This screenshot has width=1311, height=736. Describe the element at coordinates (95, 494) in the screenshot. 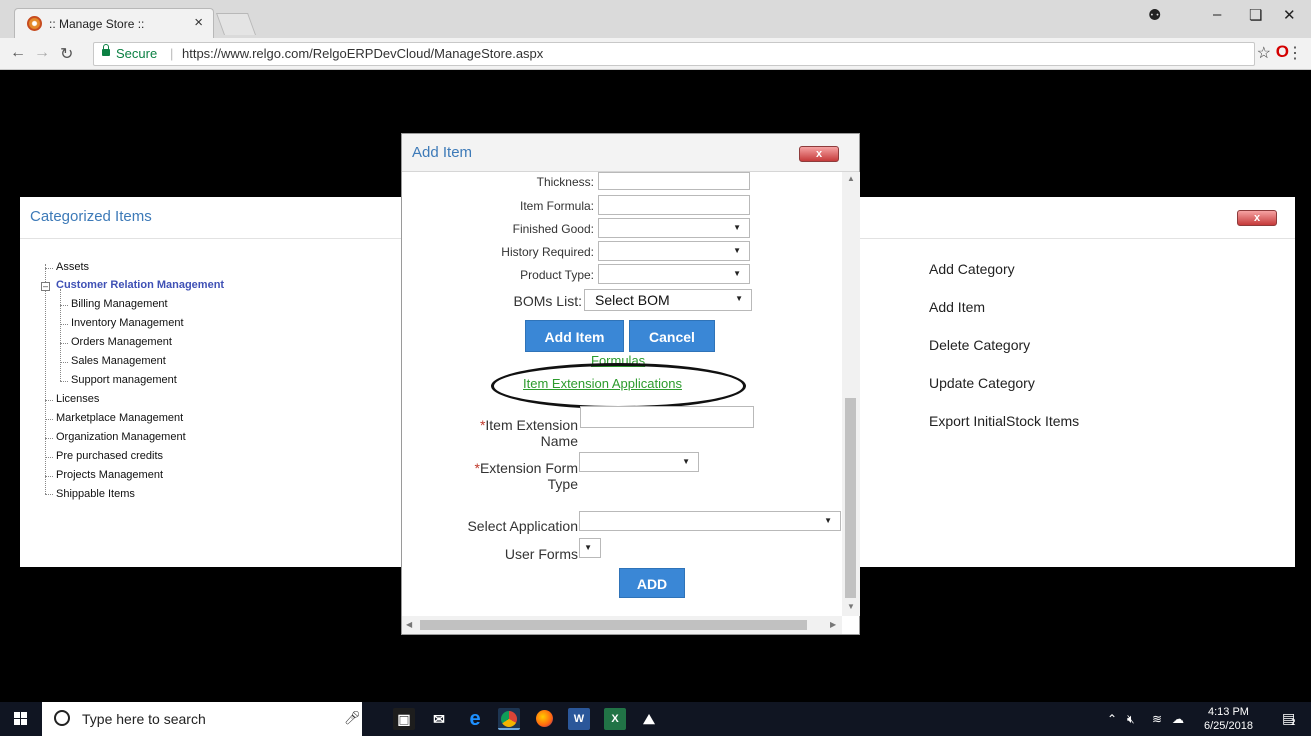

I see `tree-item-shippable-items: Shippable Items` at that location.